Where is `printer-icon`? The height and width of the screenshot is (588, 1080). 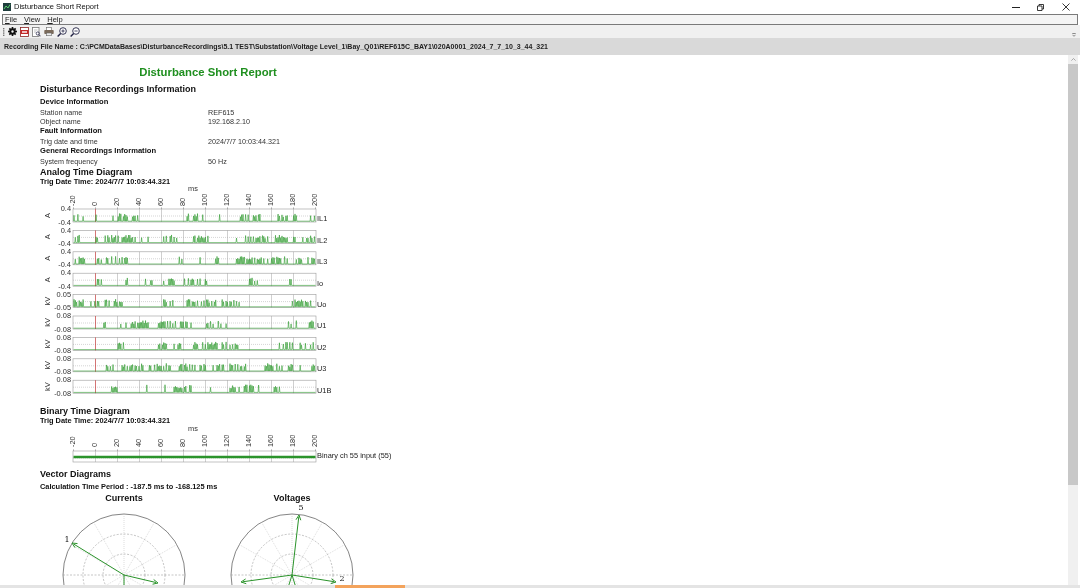 printer-icon is located at coordinates (49, 31).